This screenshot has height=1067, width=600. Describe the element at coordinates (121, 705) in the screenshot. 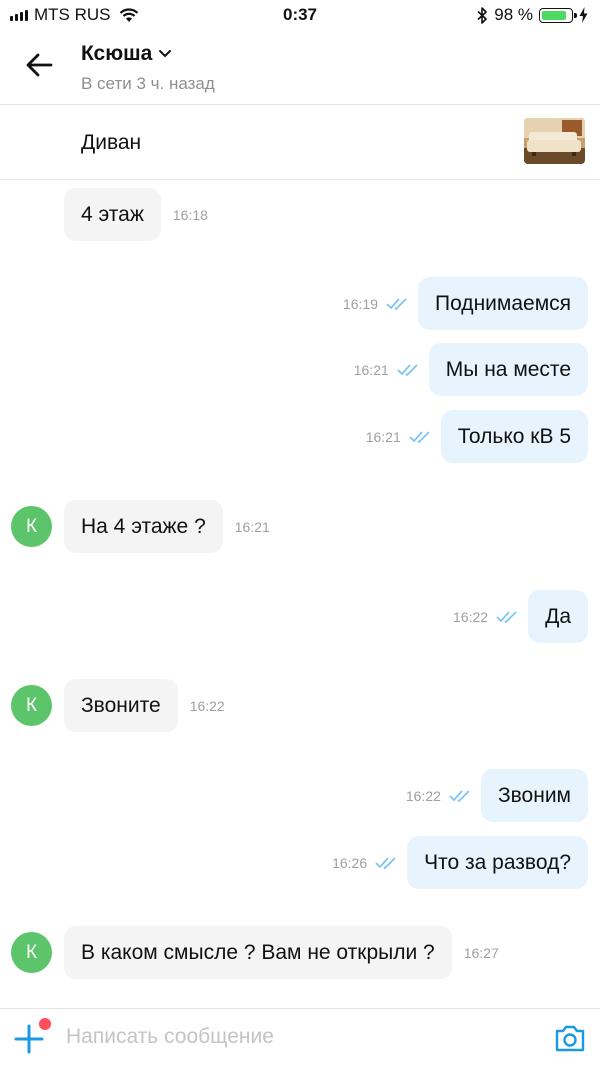

I see `message-text: Звоните` at that location.